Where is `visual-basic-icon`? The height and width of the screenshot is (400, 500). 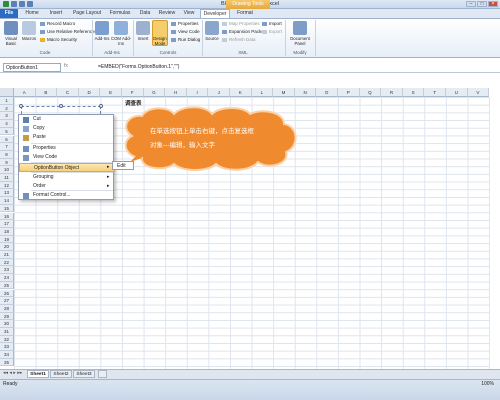 visual-basic-icon is located at coordinates (11, 28).